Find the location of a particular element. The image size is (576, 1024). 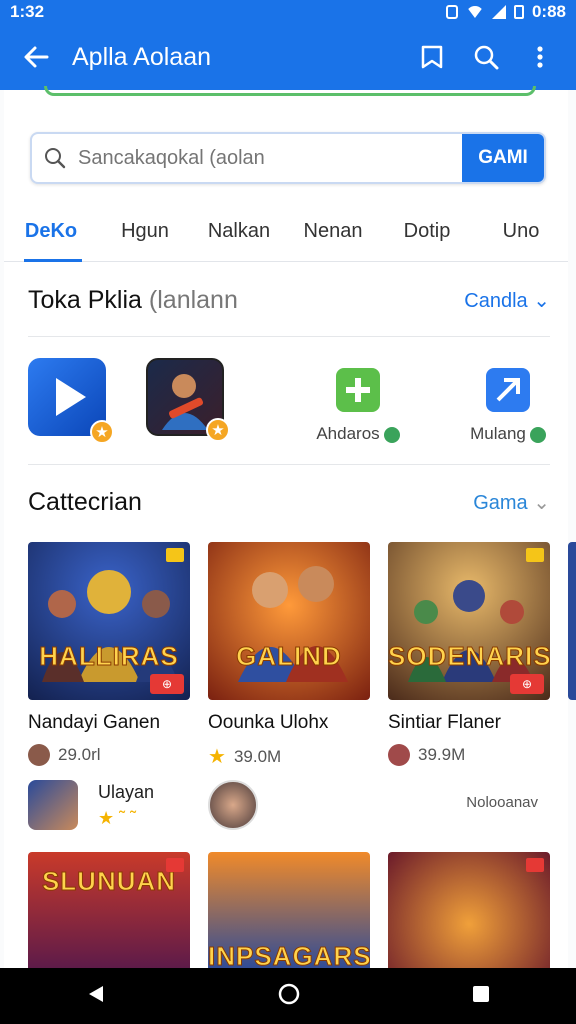

star-icon: ★ is located at coordinates (217, 757).